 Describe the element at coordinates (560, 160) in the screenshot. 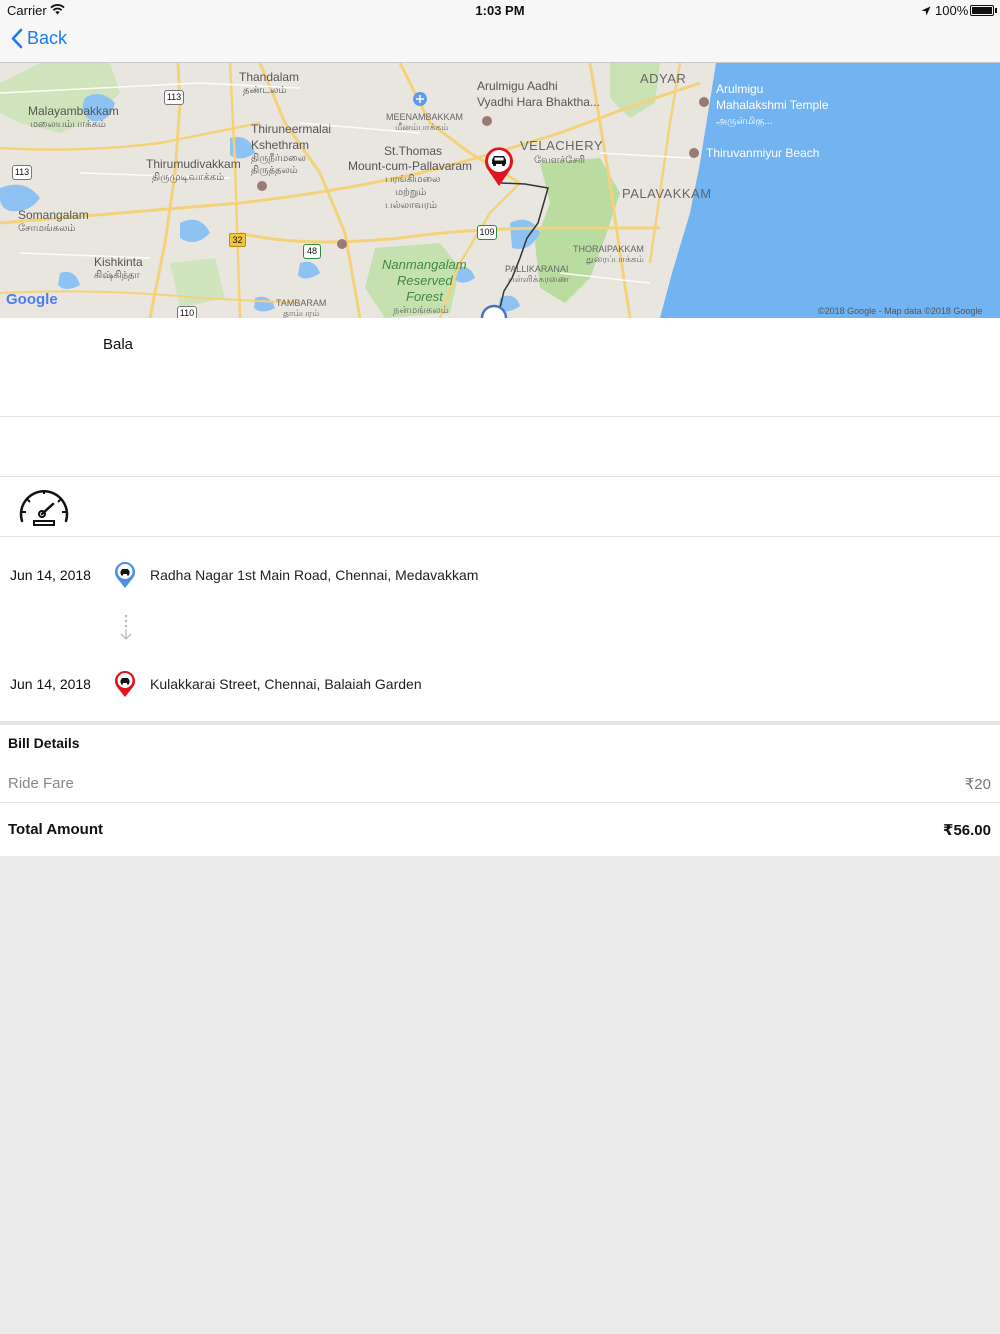

I see `map-label: வேளச்சேரி` at that location.